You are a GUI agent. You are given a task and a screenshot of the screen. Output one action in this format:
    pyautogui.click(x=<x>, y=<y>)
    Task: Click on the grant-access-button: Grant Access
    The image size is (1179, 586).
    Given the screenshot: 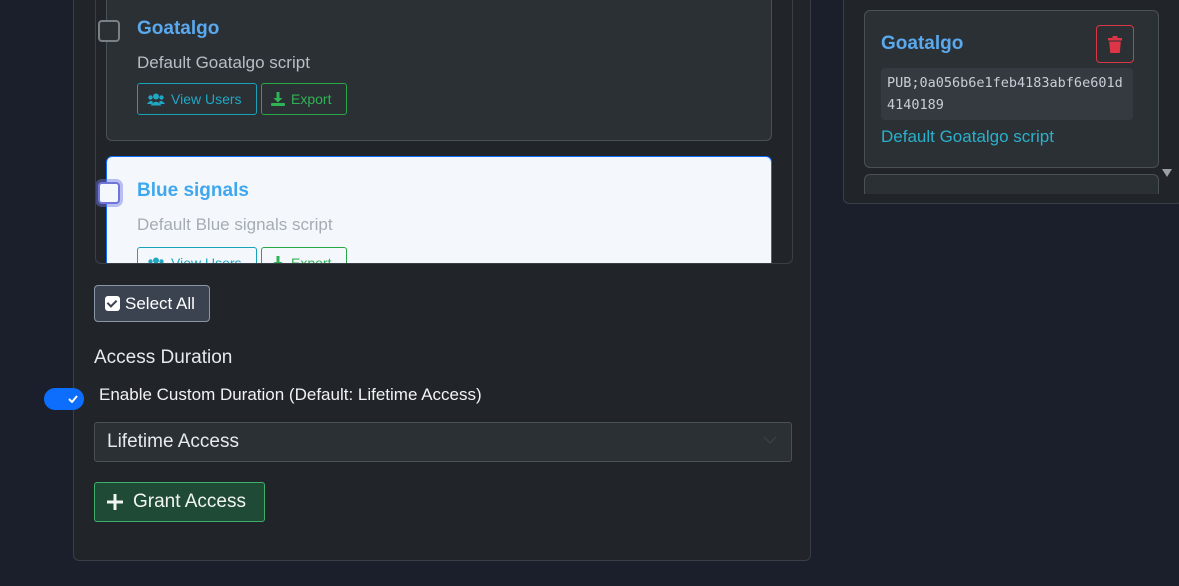 What is the action you would take?
    pyautogui.click(x=179, y=502)
    